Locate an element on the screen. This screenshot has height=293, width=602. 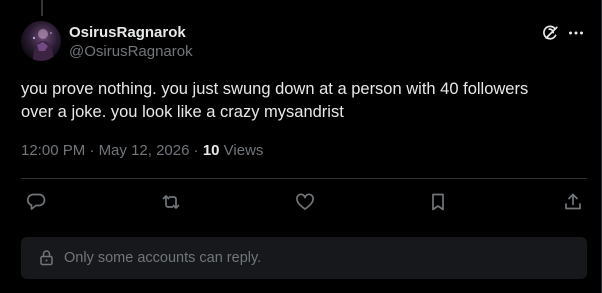
author-display-name: OsirusRagnarok is located at coordinates (127, 33).